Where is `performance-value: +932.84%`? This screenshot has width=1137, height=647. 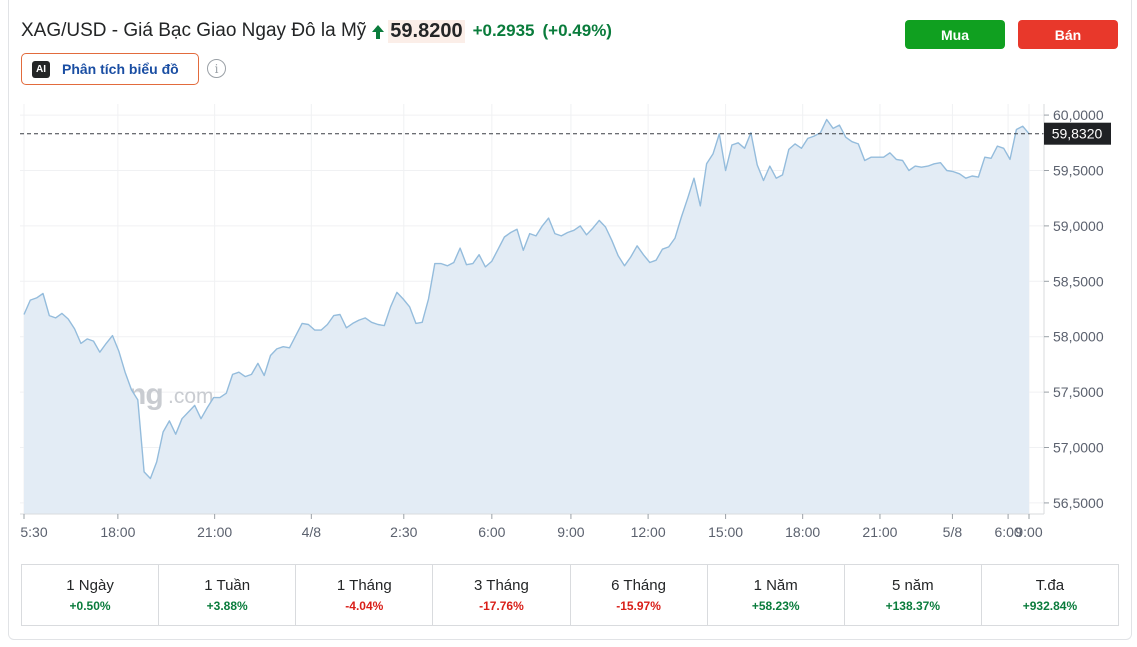 performance-value: +932.84% is located at coordinates (1050, 606).